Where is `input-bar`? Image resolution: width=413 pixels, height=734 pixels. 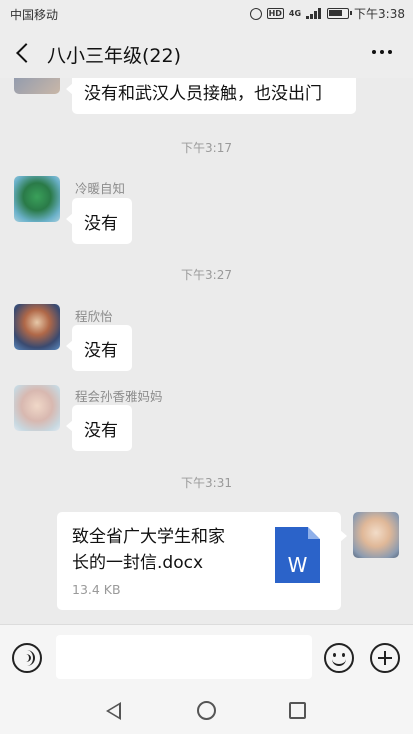
input-bar is located at coordinates (206, 656).